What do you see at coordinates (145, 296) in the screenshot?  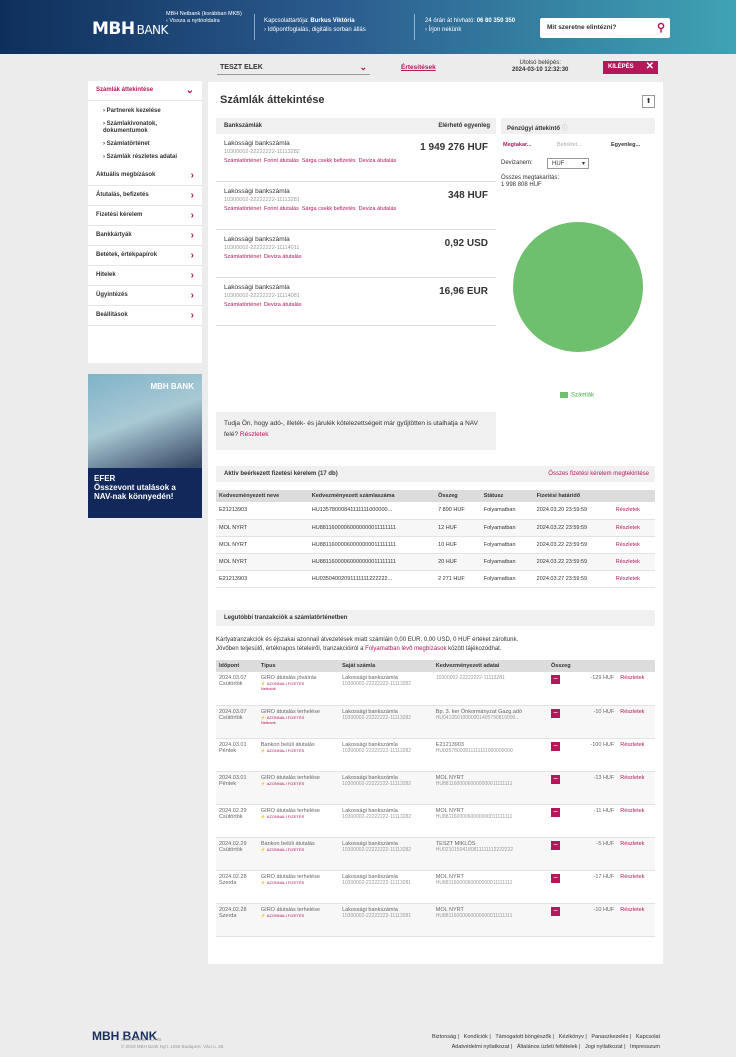 I see `sidebar-item: Ügyintézés ›` at bounding box center [145, 296].